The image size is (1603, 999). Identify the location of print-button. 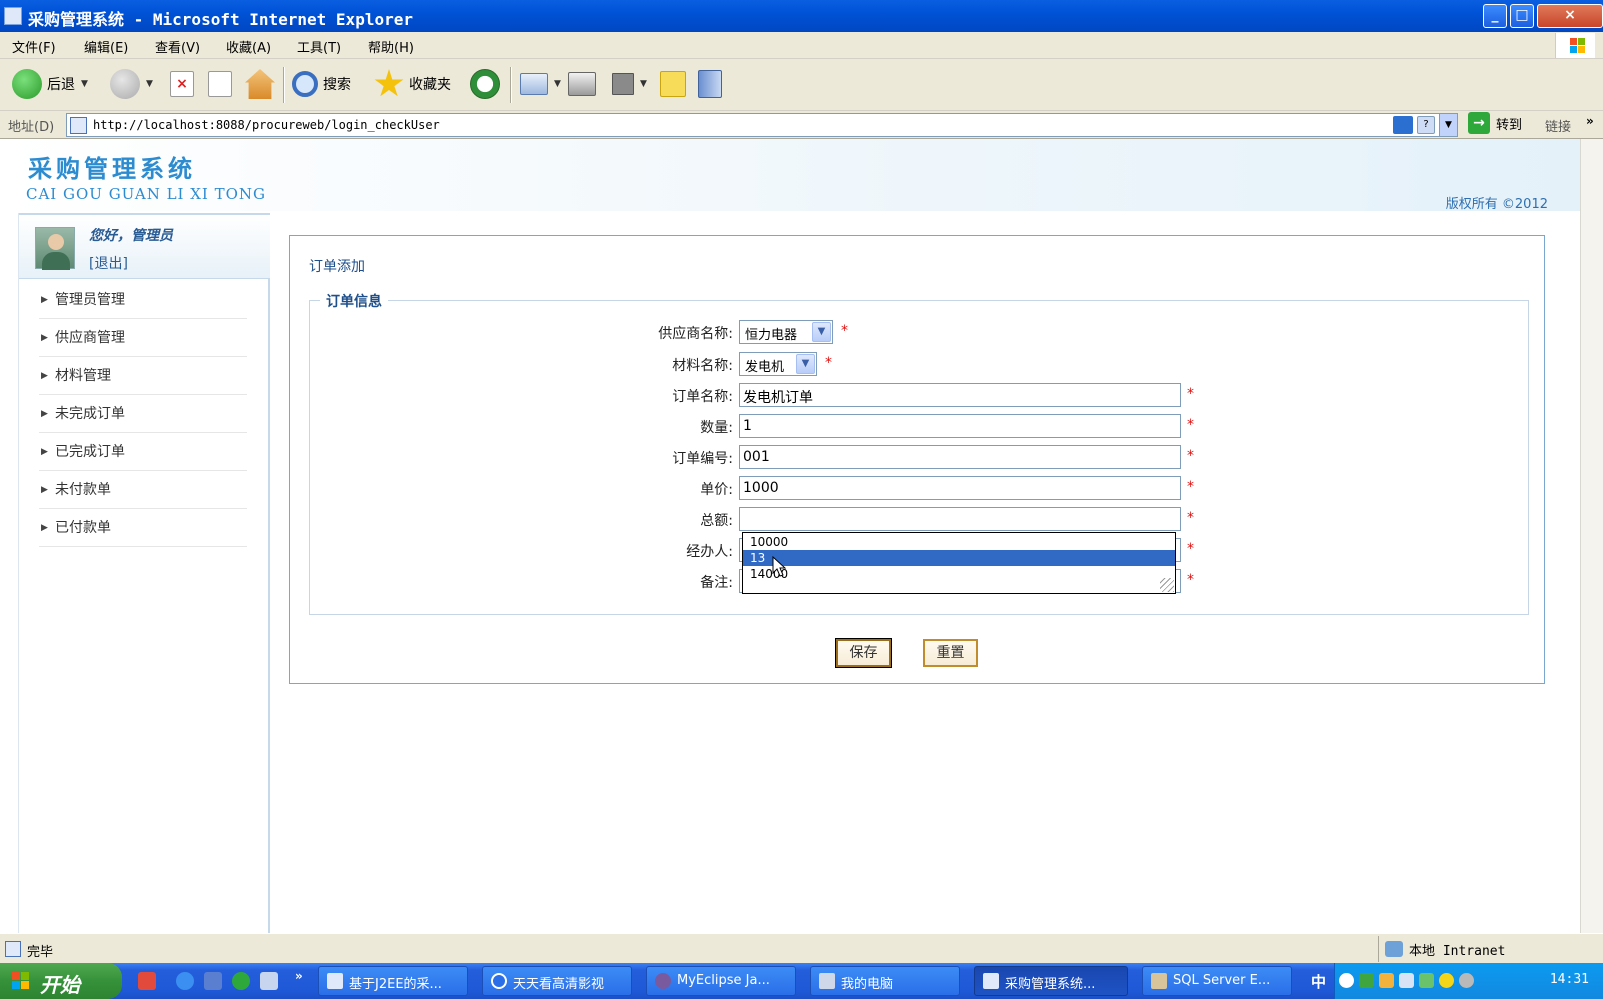
(582, 84).